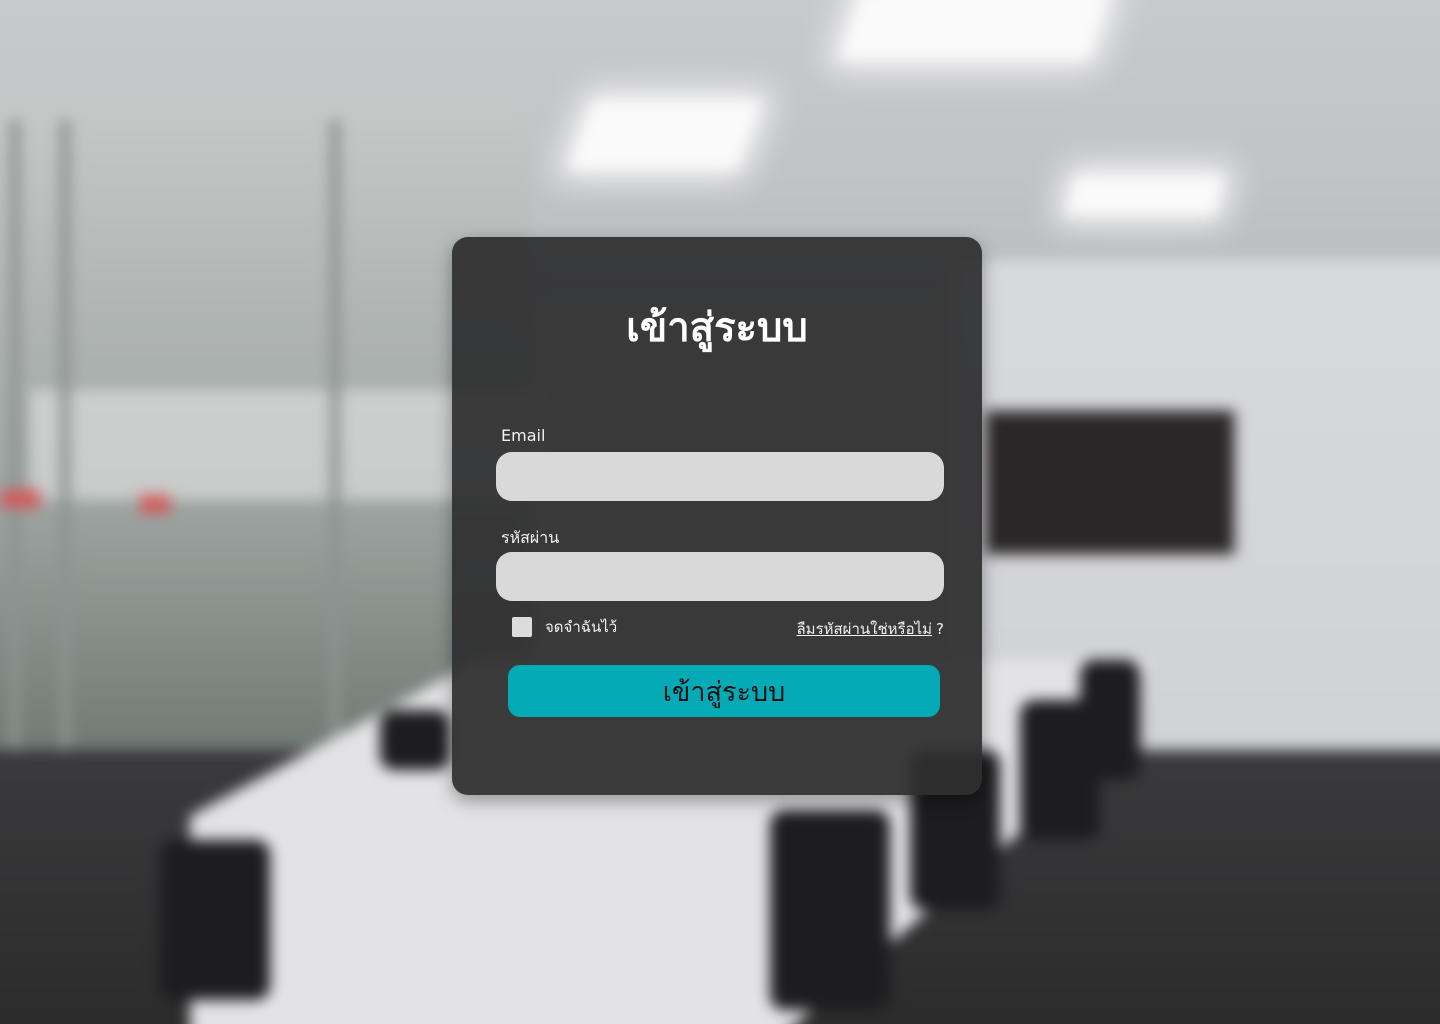  What do you see at coordinates (940, 629) in the screenshot?
I see `forgot-password-suffix: ?` at bounding box center [940, 629].